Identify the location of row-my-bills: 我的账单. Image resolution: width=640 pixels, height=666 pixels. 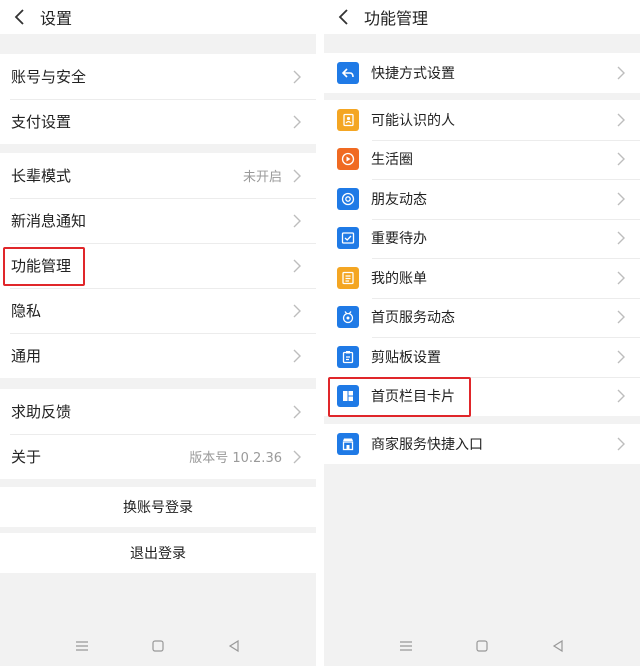
(482, 278).